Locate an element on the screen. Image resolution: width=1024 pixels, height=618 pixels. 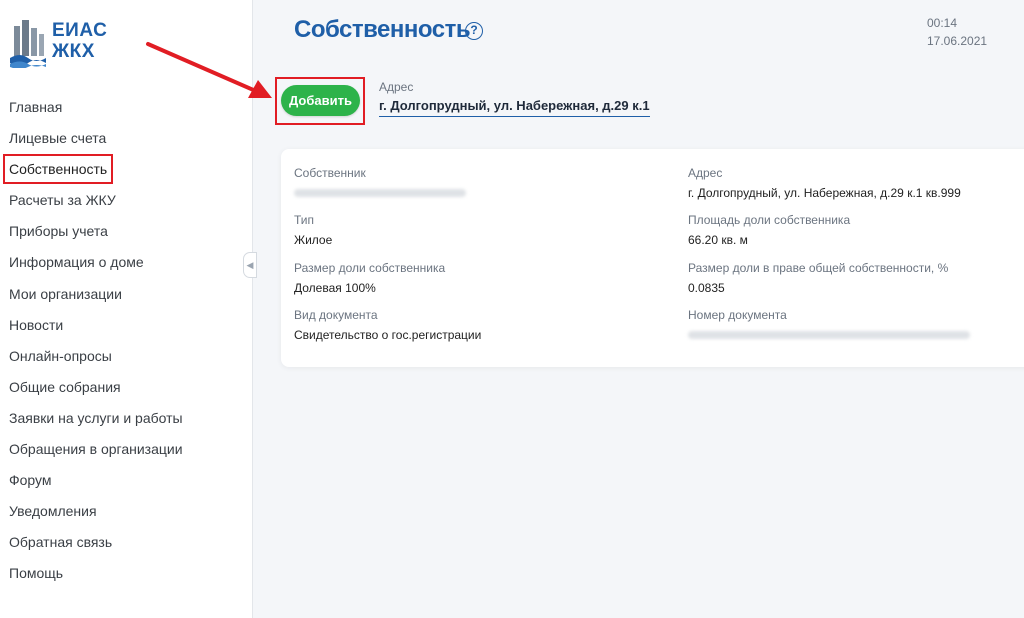
owner-label: Собственник is located at coordinates (330, 173).